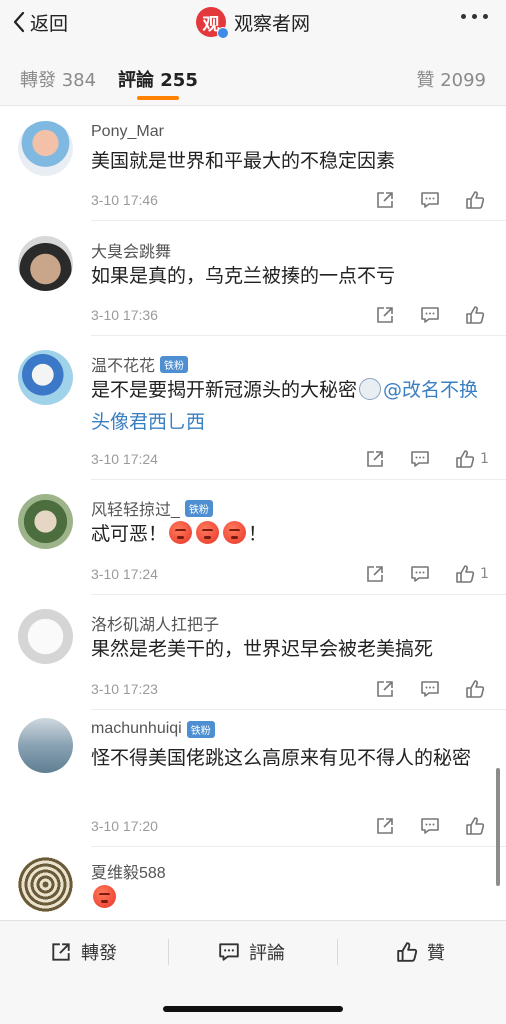  I want to click on comment-author: 夏维毅588, so click(128, 871).